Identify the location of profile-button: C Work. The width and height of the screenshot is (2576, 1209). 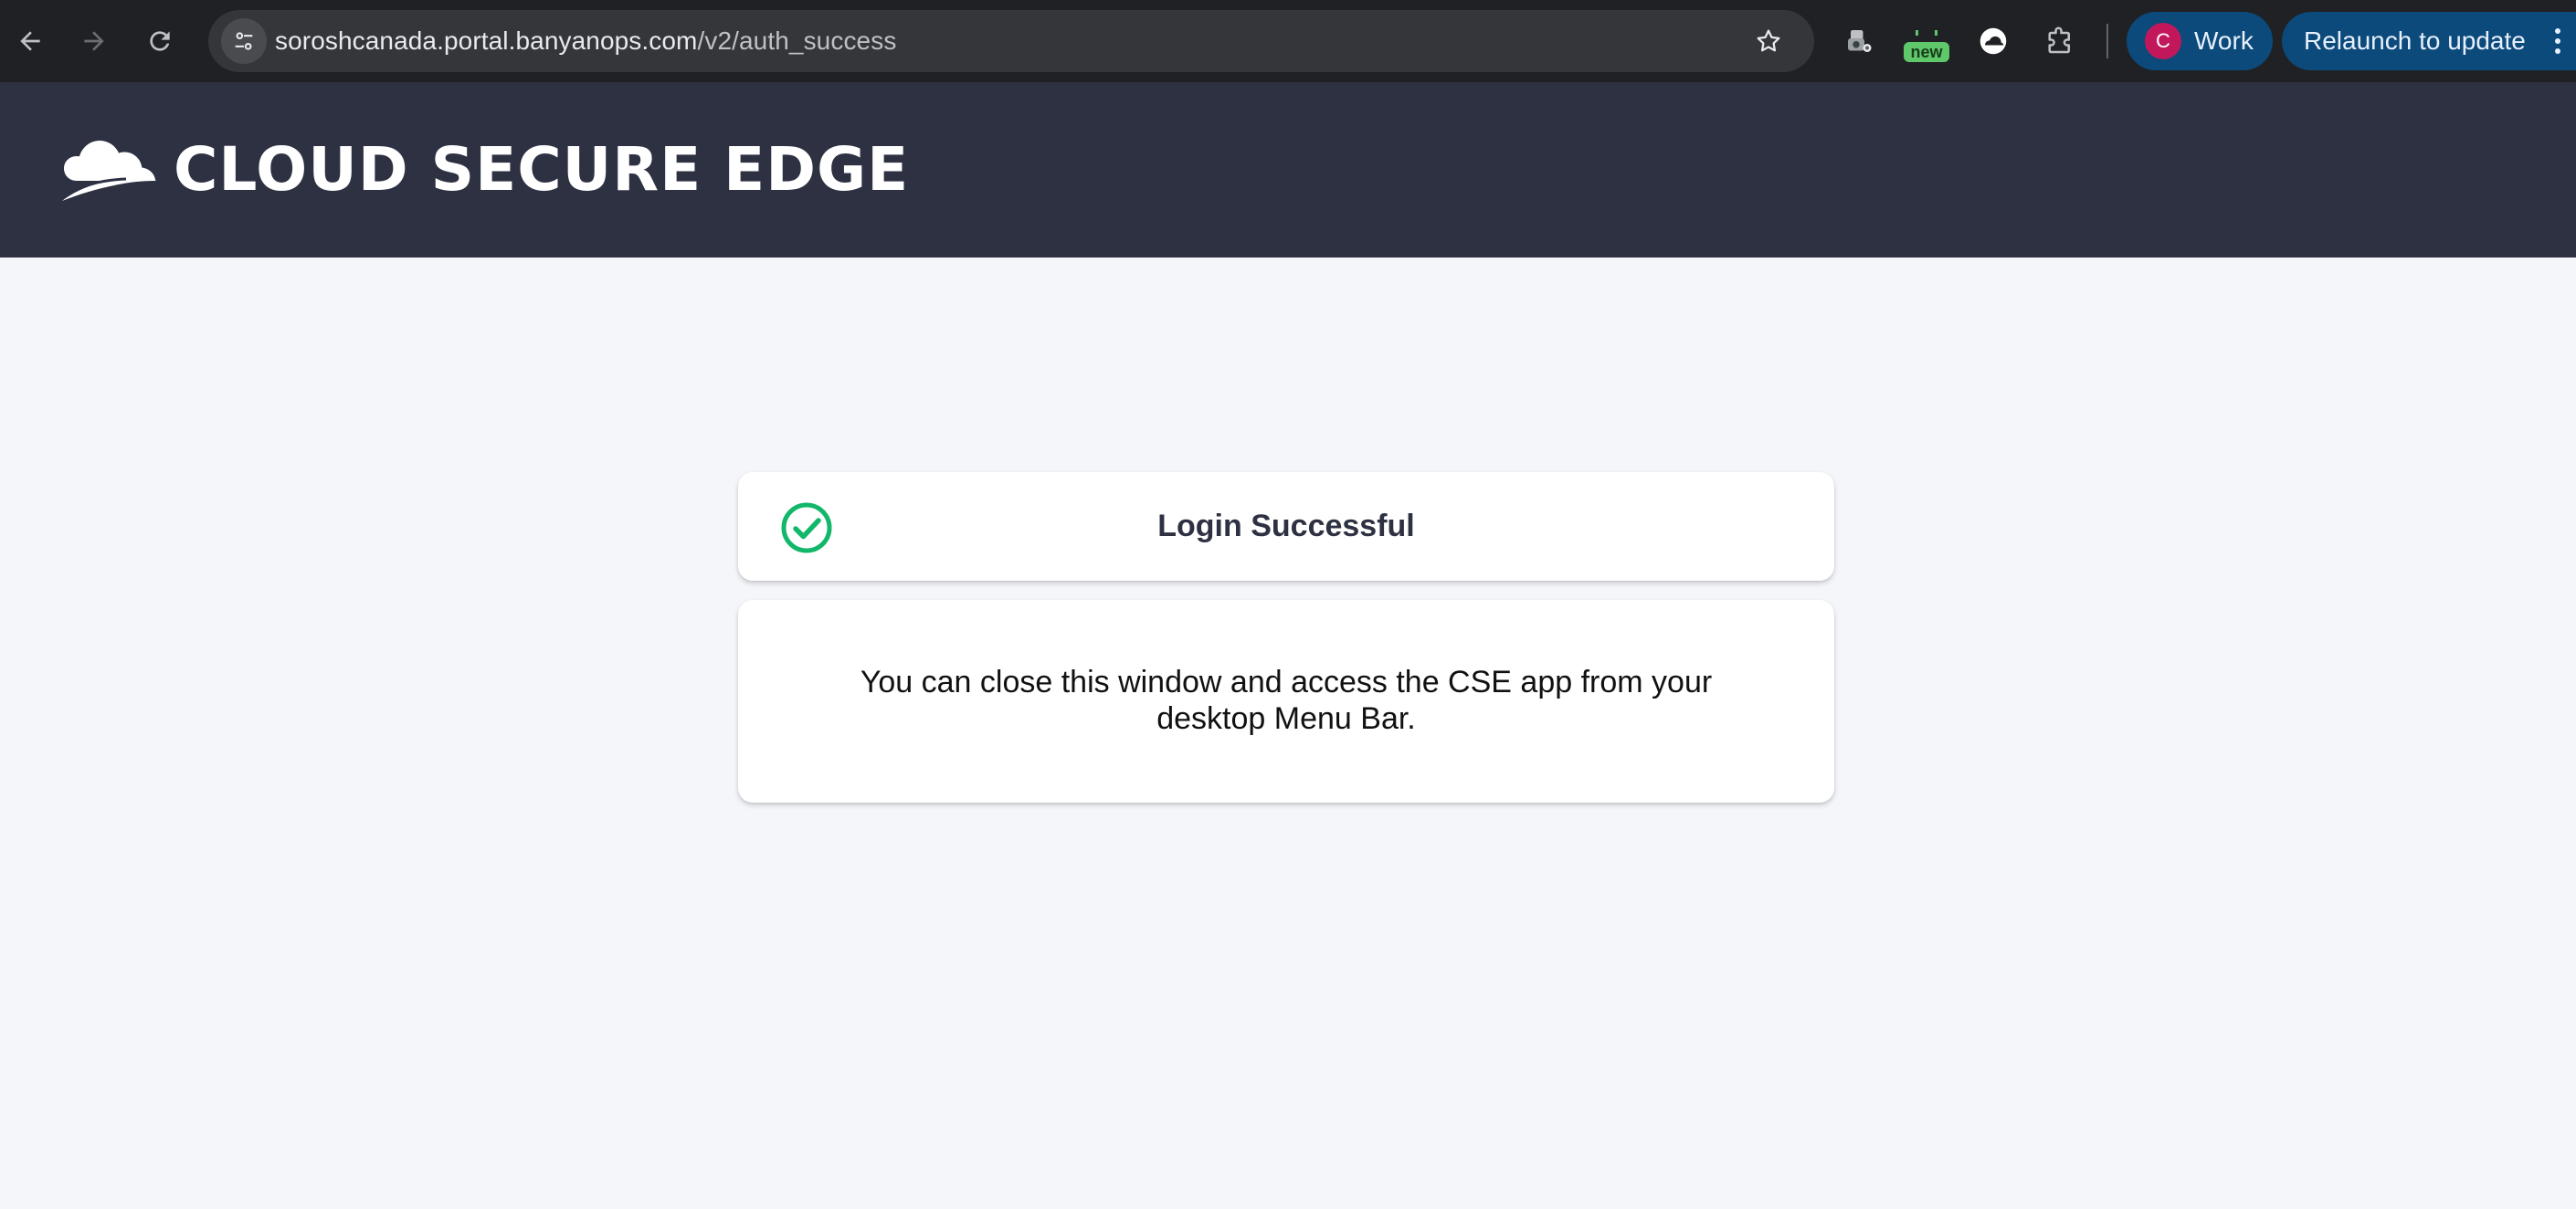
(2200, 41).